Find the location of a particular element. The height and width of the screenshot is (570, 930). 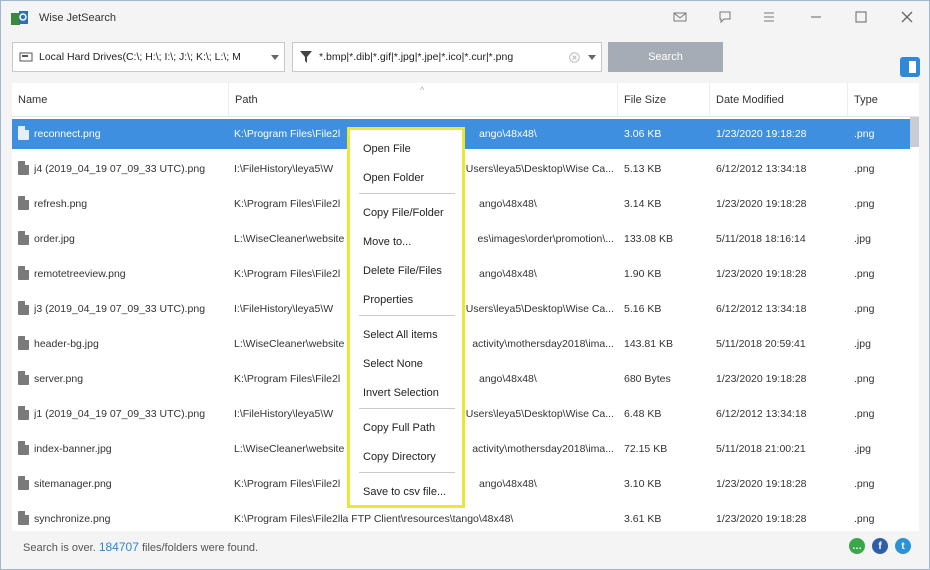

cell-name: j3 (2019_04_19 07_09_33 UTC).png is located at coordinates (120, 309).